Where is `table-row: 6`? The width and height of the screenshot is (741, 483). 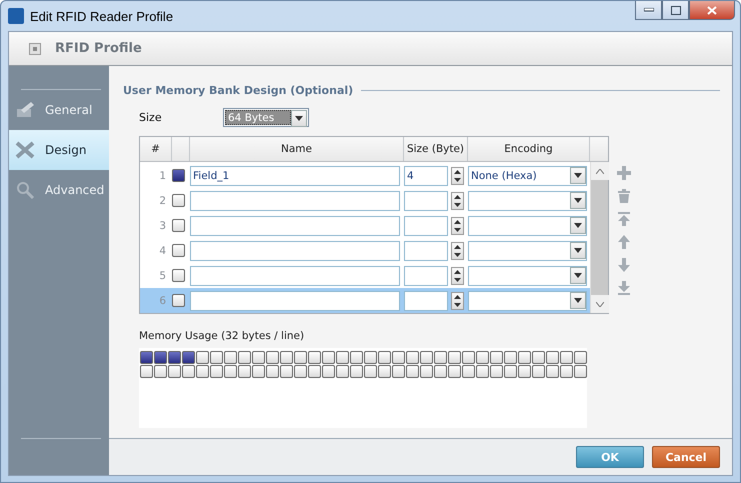
table-row: 6 is located at coordinates (365, 300).